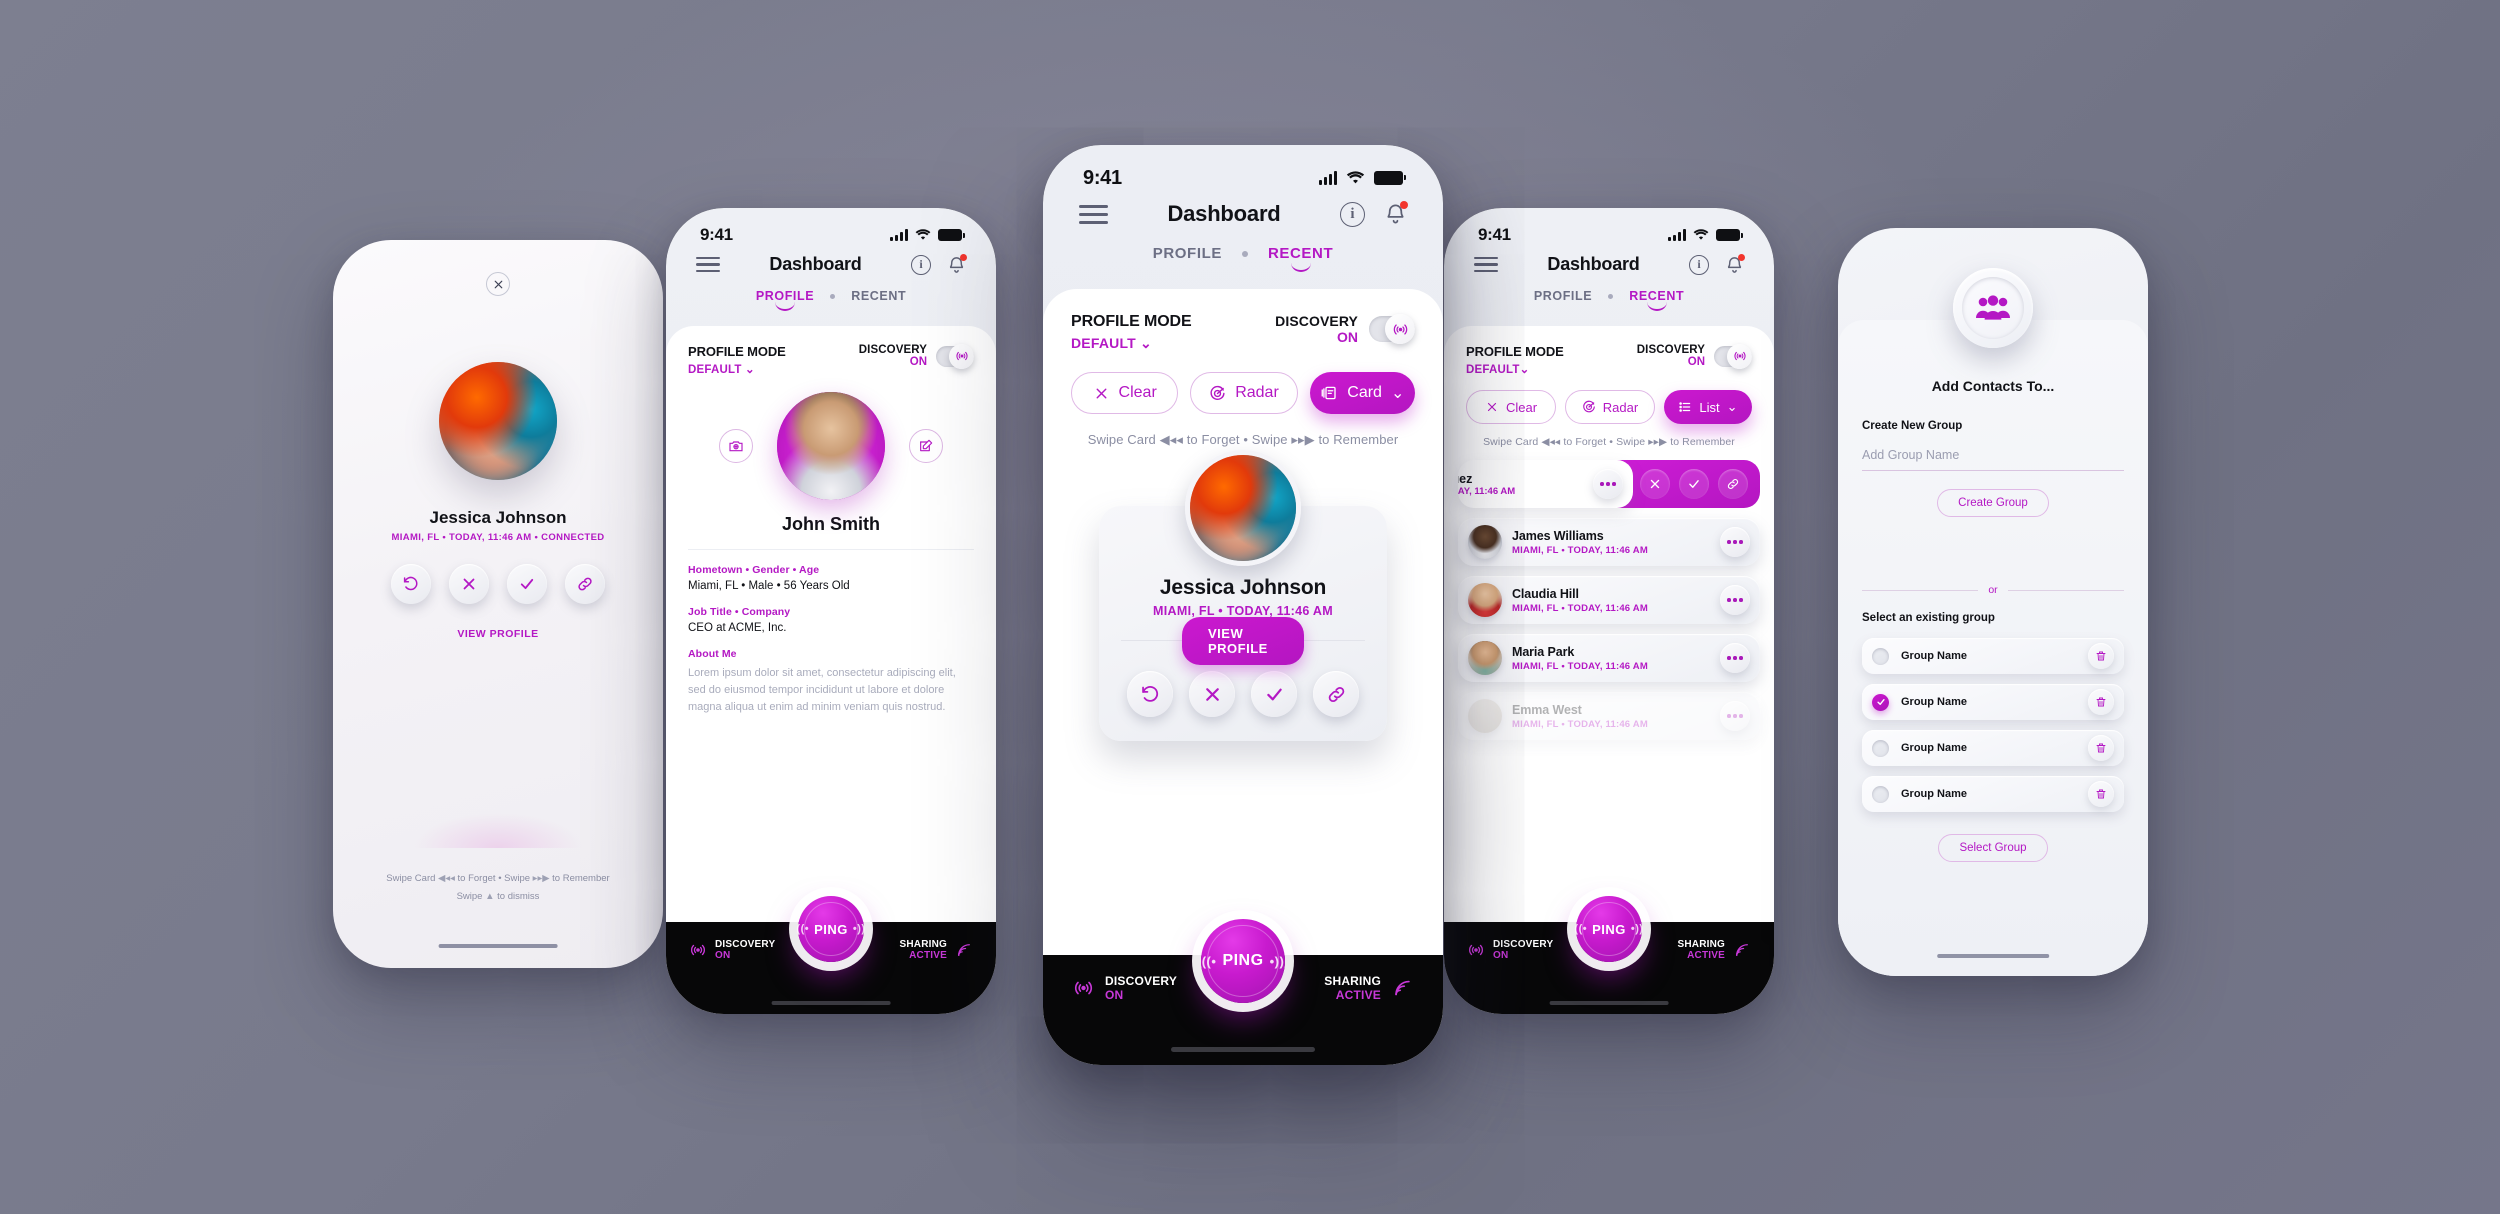 This screenshot has height=1214, width=2500. Describe the element at coordinates (498, 284) in the screenshot. I see `close-icon` at that location.